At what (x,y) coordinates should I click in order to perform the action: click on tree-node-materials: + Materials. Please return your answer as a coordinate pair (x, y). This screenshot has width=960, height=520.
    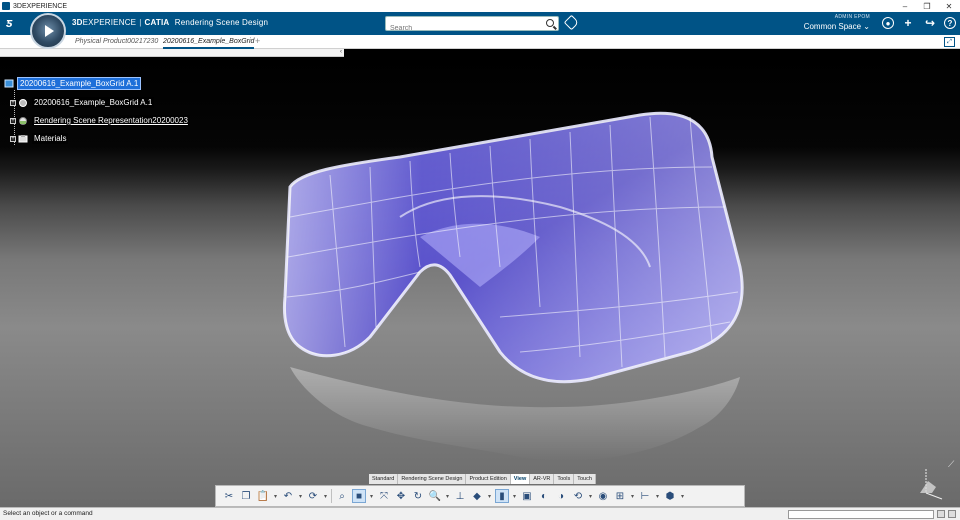
    Looking at the image, I should click on (39, 138).